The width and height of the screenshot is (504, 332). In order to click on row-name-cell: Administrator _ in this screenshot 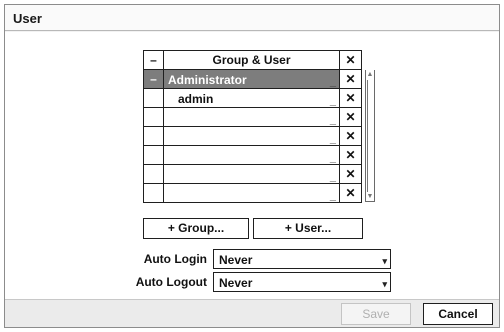, I will do `click(251, 79)`.